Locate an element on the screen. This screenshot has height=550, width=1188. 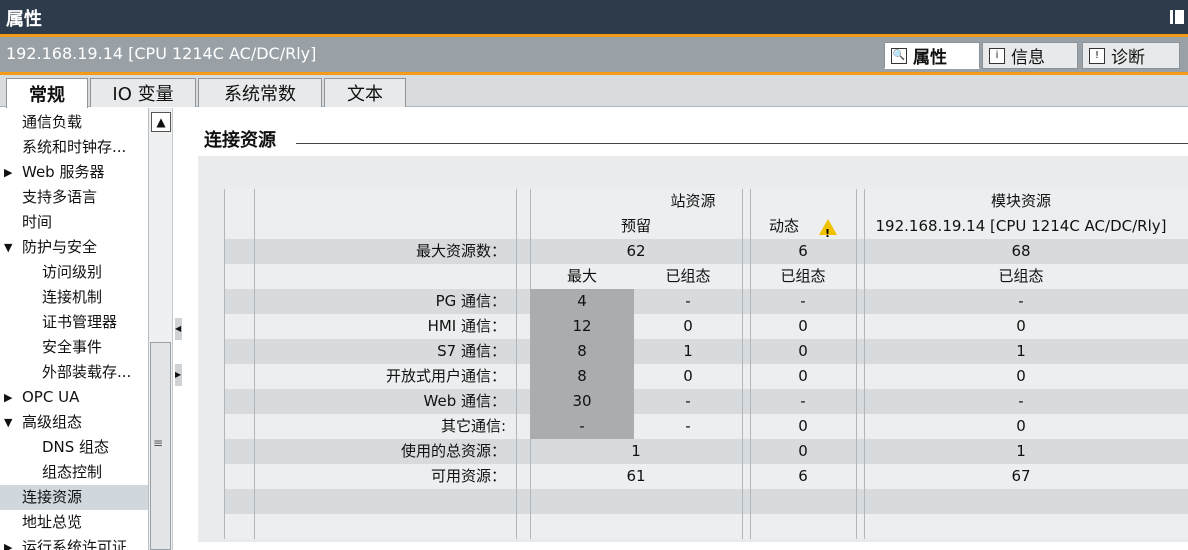
table-row: 预留 动态! 192.168.19.14 [CPU 1214C AC/DC/Rly] is located at coordinates (706, 227).